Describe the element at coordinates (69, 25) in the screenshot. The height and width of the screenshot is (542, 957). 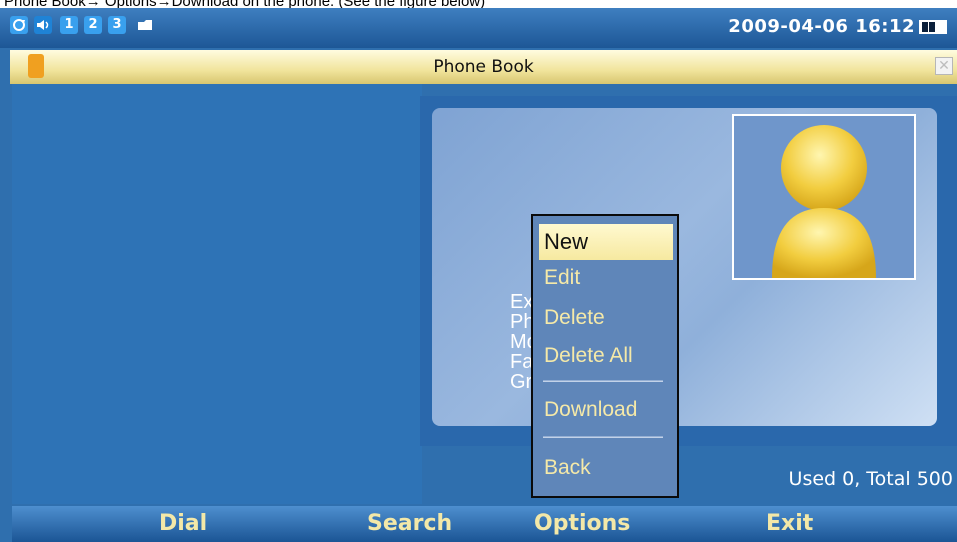
I see `line-1-indicator: 1` at that location.